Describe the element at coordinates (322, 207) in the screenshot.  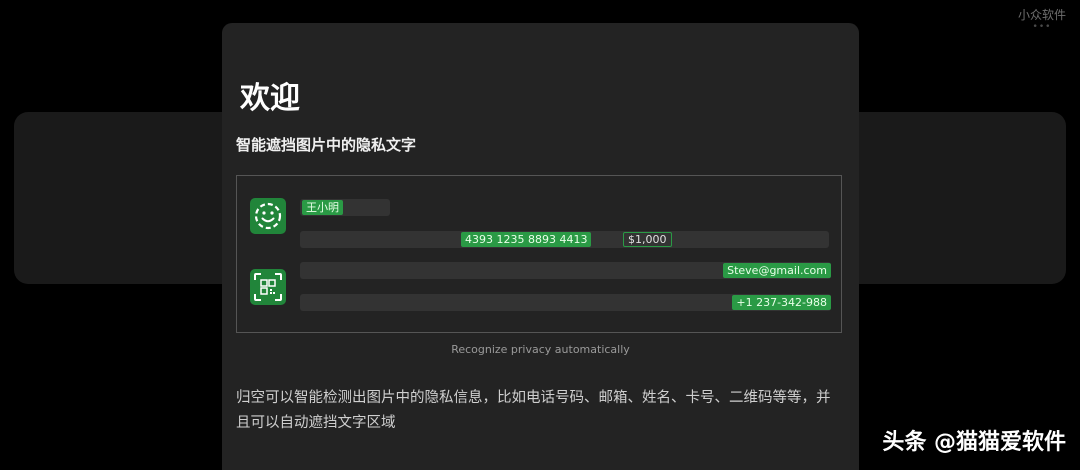
I see `name-mask: 王小明` at that location.